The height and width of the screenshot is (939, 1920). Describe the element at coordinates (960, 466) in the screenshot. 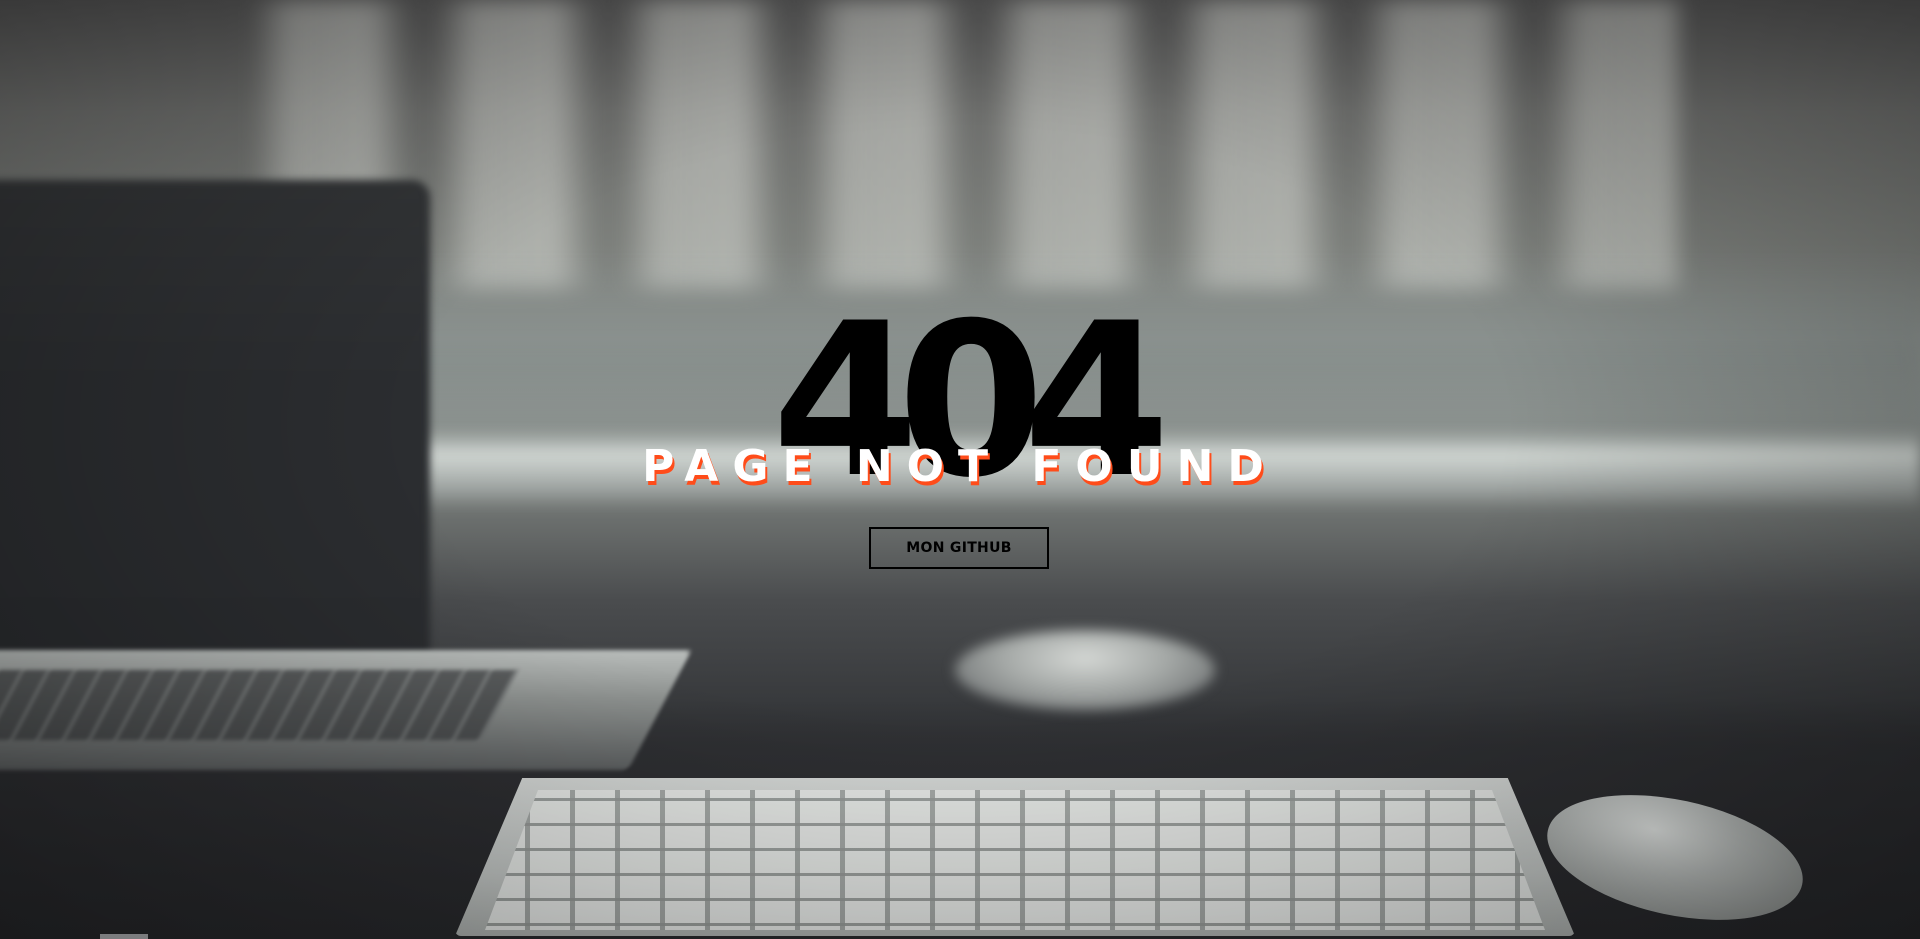

I see `error-headline: PAGE NOT FOUND` at that location.